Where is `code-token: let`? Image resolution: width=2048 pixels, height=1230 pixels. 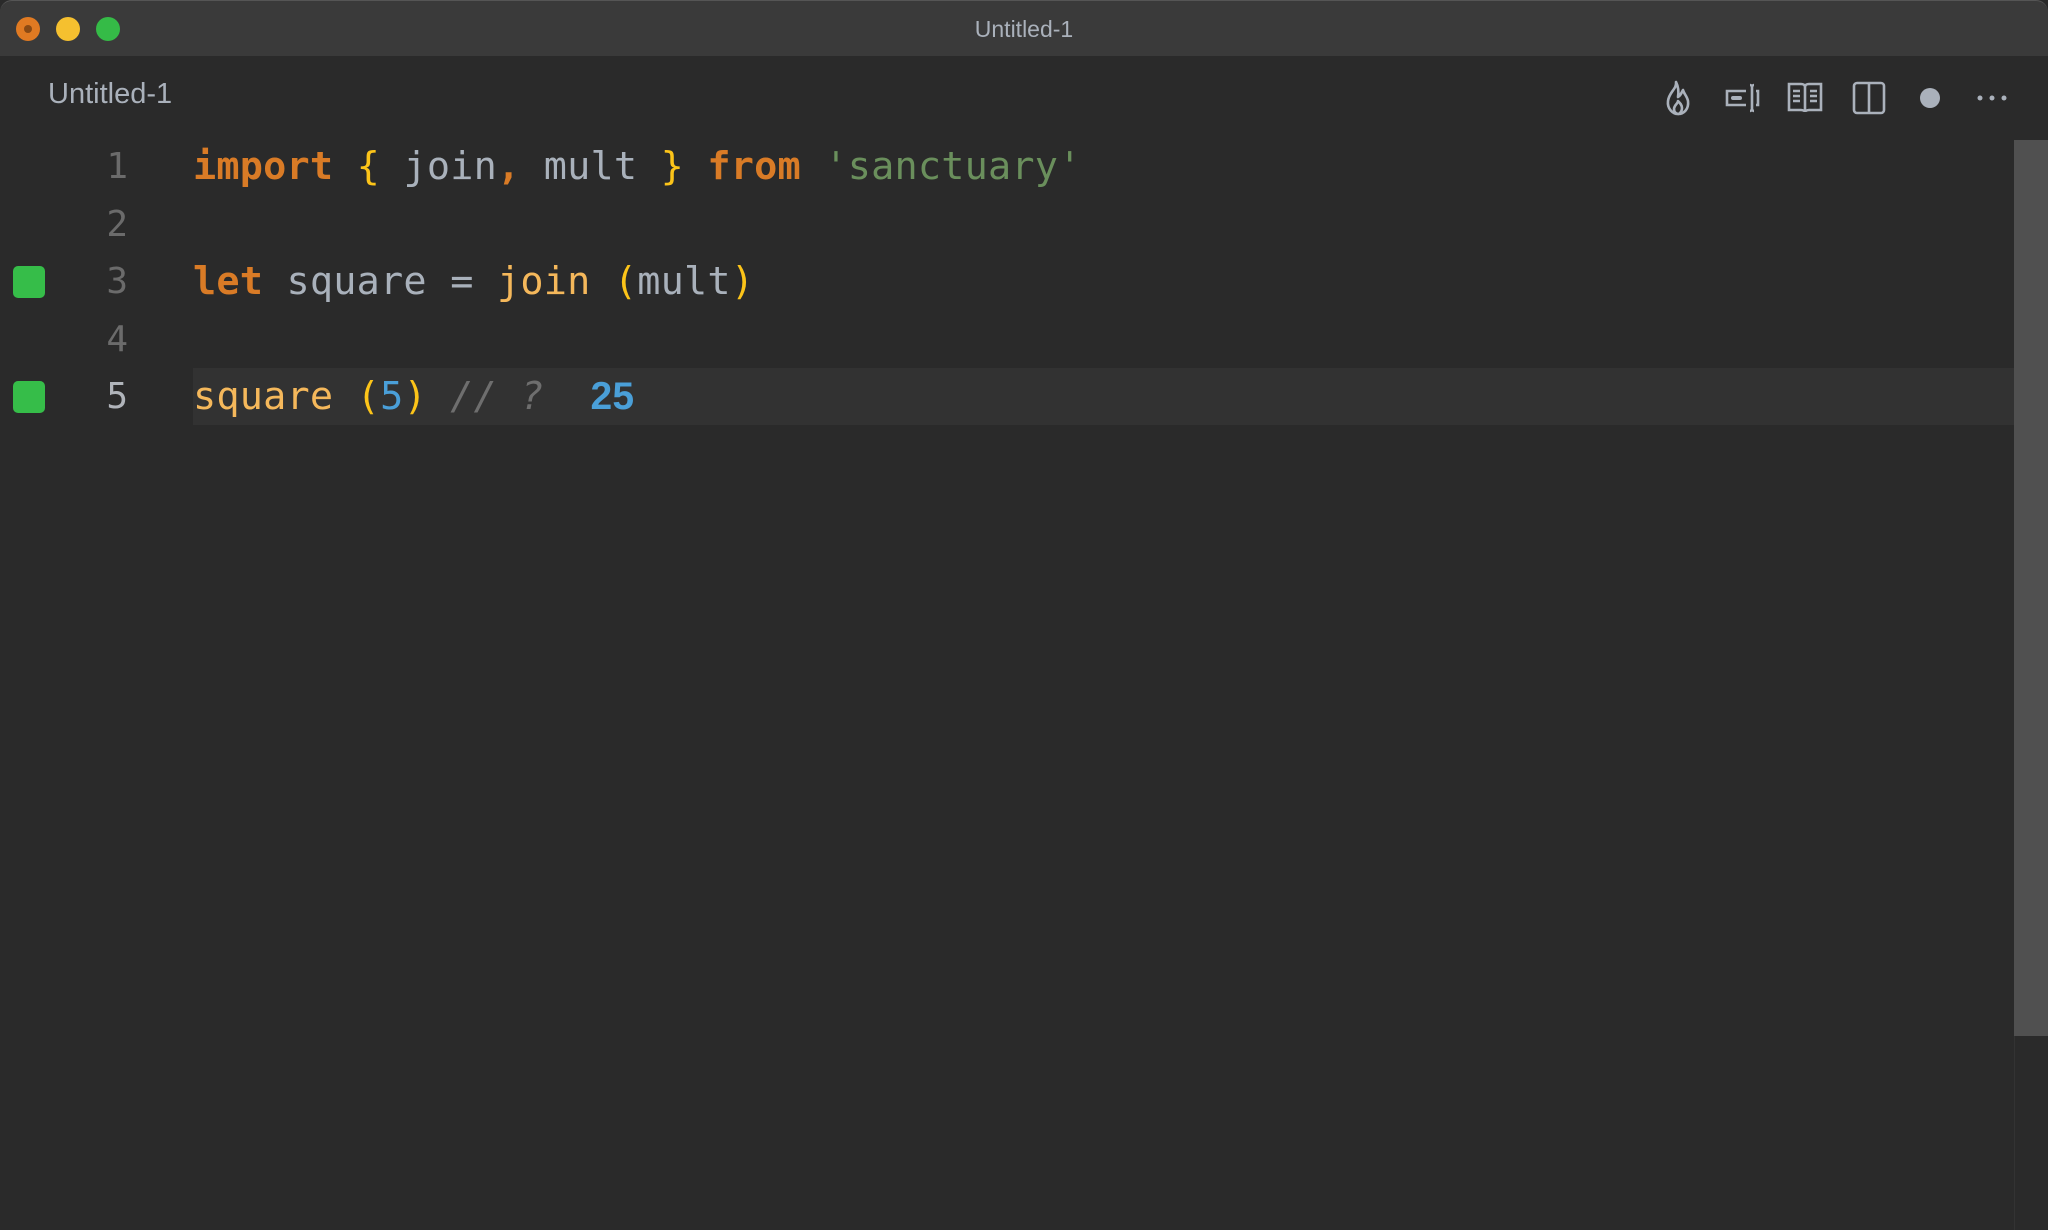
code-token: let is located at coordinates (228, 281).